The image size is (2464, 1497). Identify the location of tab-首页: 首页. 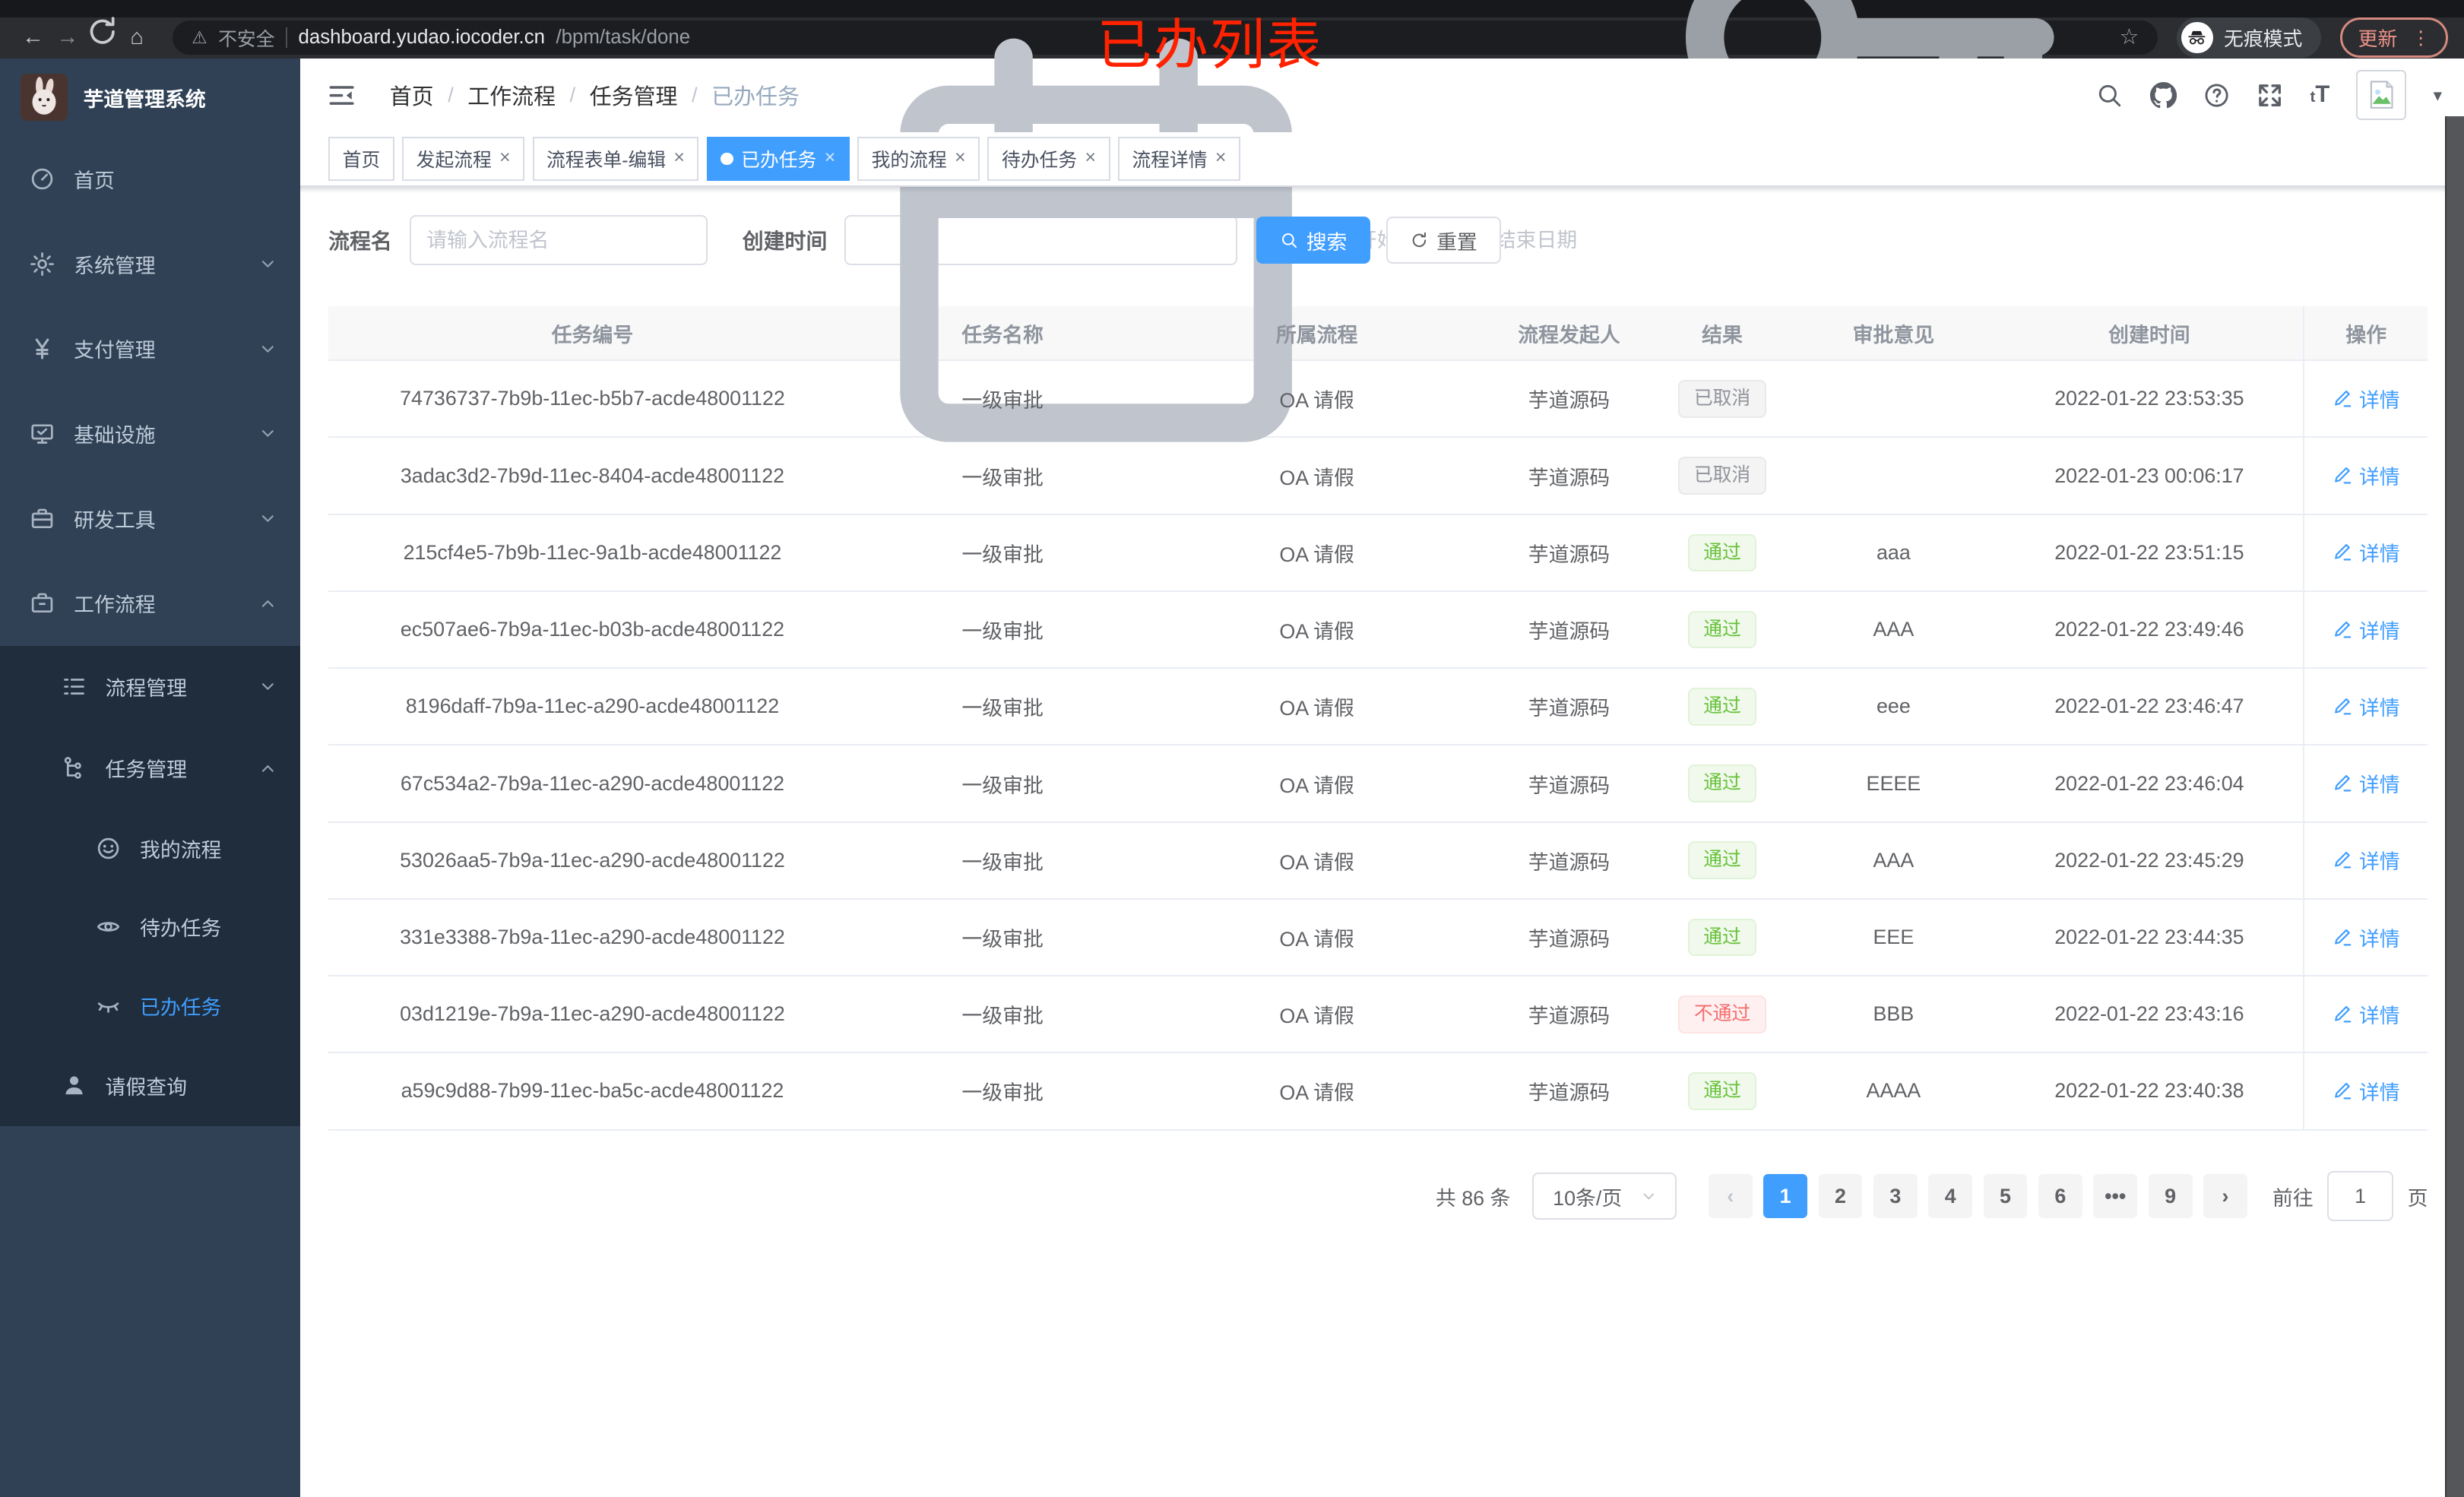
(361, 158).